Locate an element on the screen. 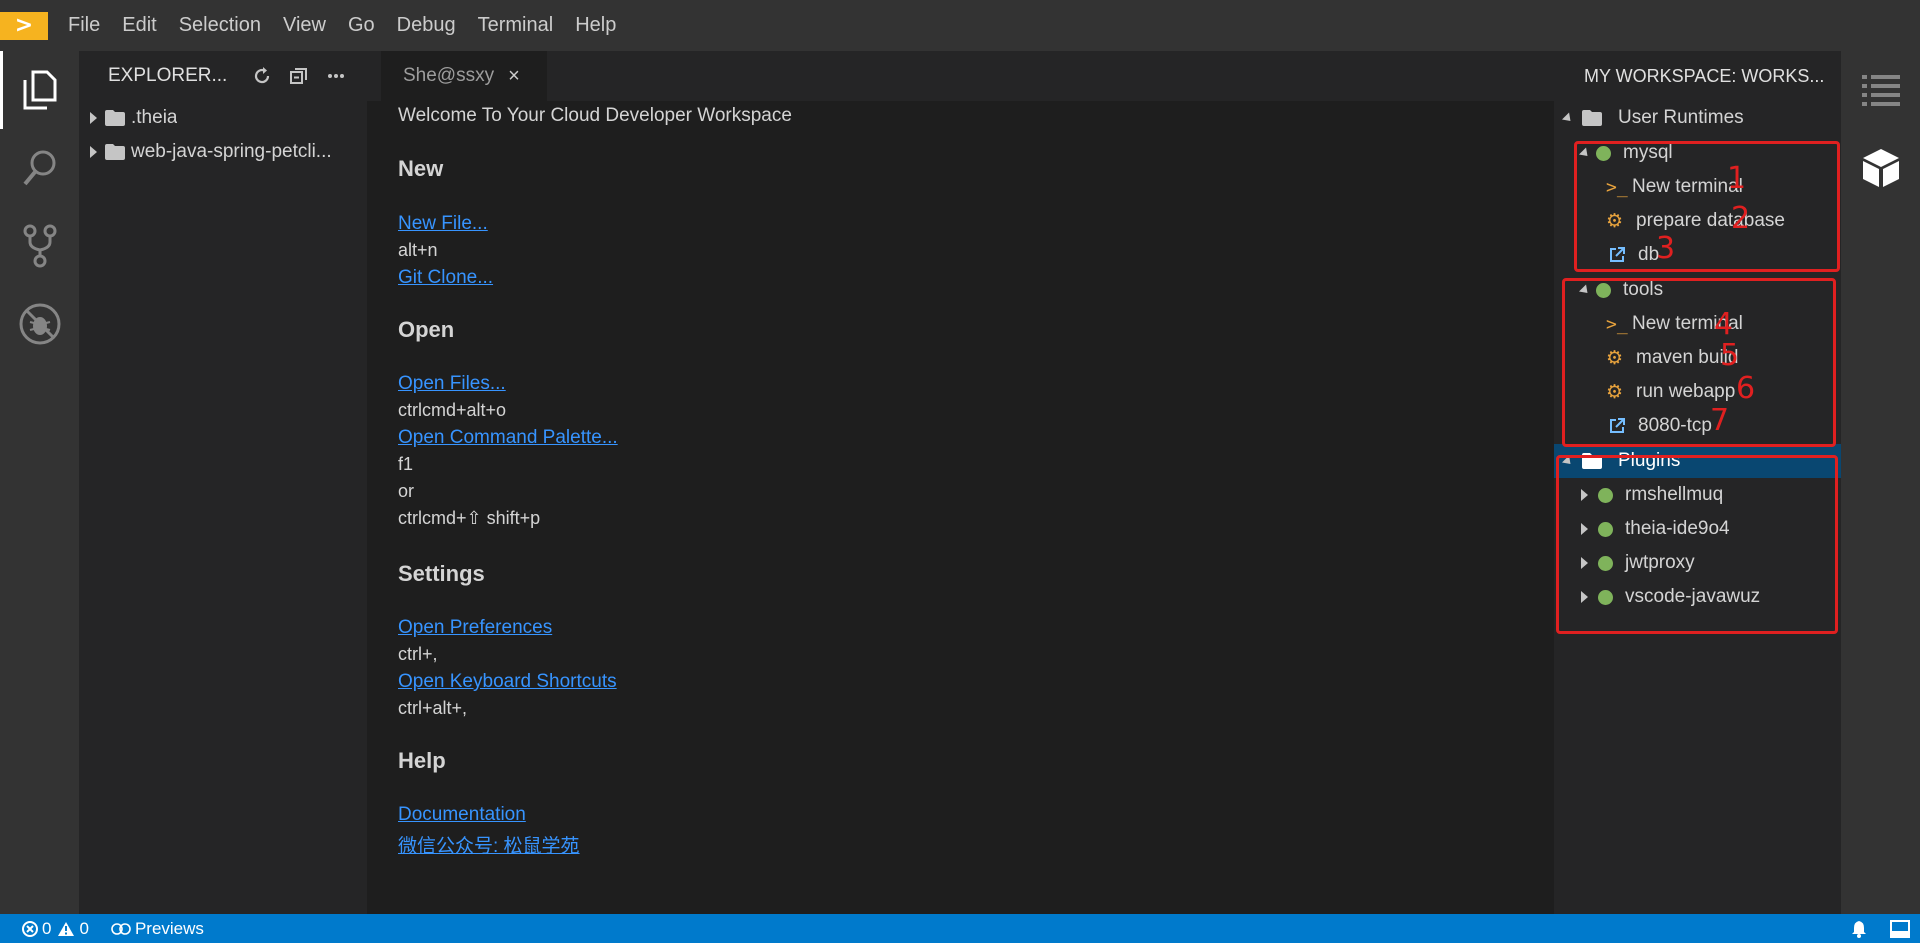  scm-activity-button is located at coordinates (39, 246).